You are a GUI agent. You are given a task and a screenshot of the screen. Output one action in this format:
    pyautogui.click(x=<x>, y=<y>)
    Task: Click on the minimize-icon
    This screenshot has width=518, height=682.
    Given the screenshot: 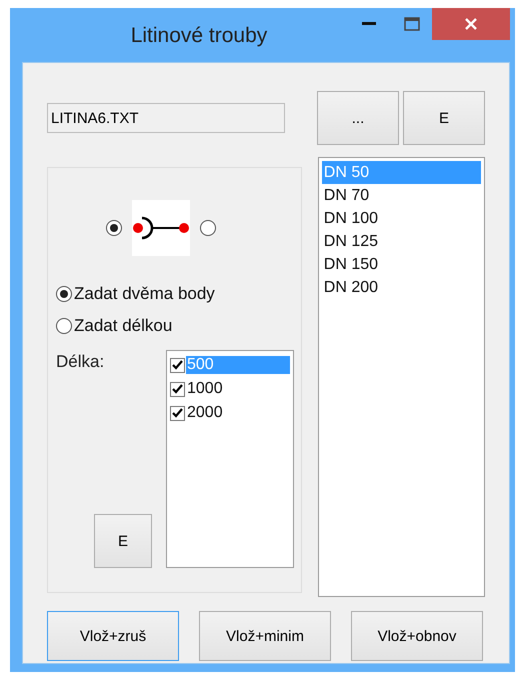 What is the action you would take?
    pyautogui.click(x=369, y=24)
    